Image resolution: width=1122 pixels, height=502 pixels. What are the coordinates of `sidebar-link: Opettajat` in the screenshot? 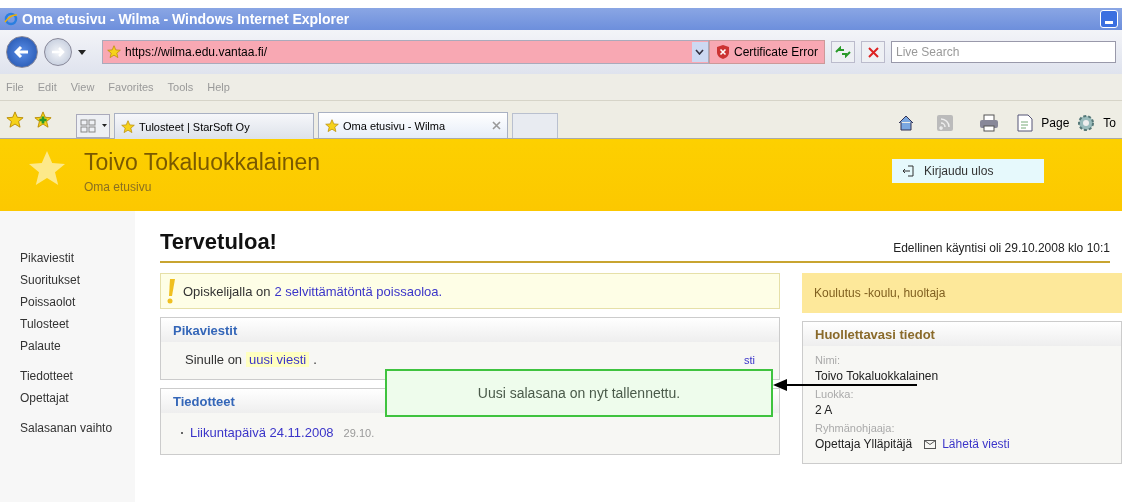 It's located at (77, 398).